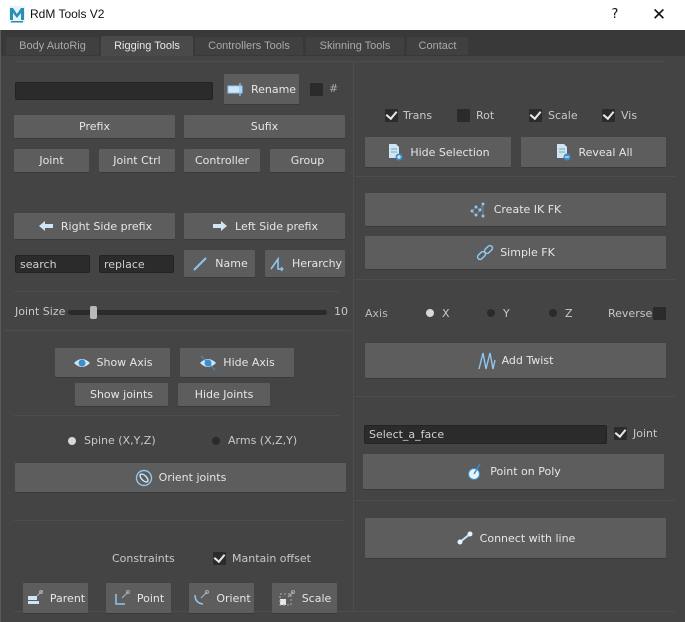 This screenshot has width=685, height=622. Describe the element at coordinates (485, 434) in the screenshot. I see `face-selection-input` at that location.